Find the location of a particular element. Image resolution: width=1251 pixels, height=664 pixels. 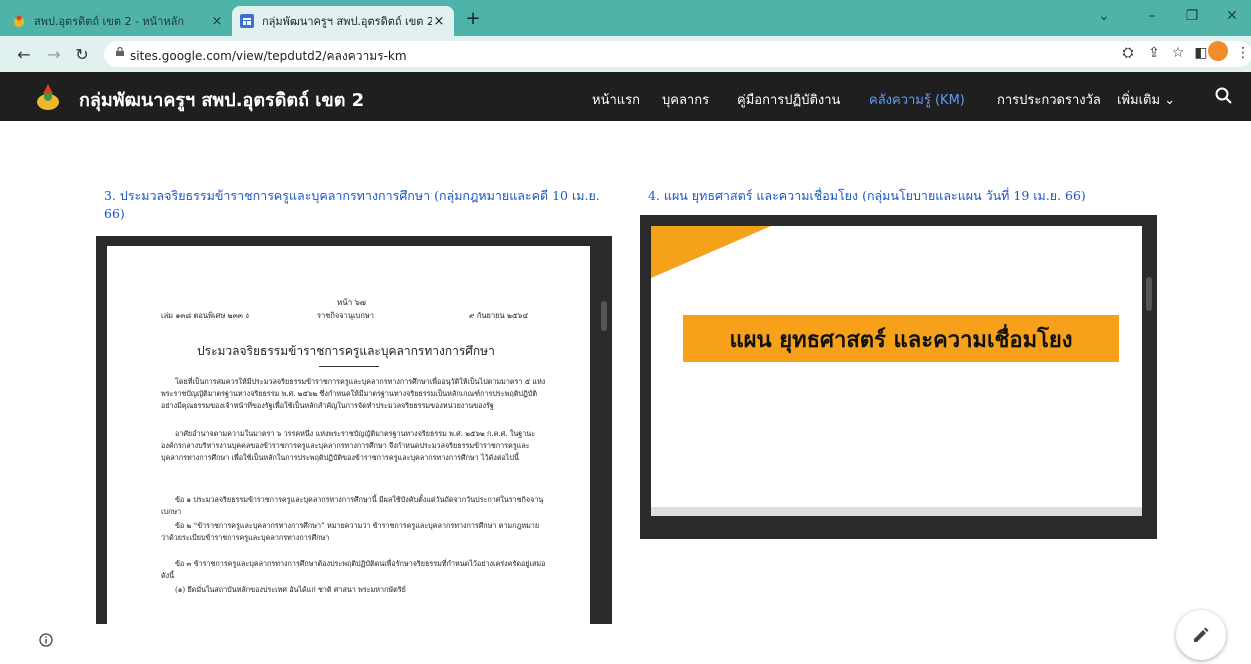

nav-home: หน้าแรก is located at coordinates (616, 99).